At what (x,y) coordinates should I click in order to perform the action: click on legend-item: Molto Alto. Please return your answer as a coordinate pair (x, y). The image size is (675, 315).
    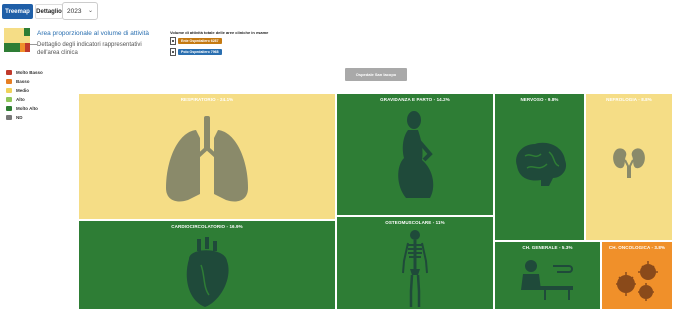
    Looking at the image, I should click on (24, 108).